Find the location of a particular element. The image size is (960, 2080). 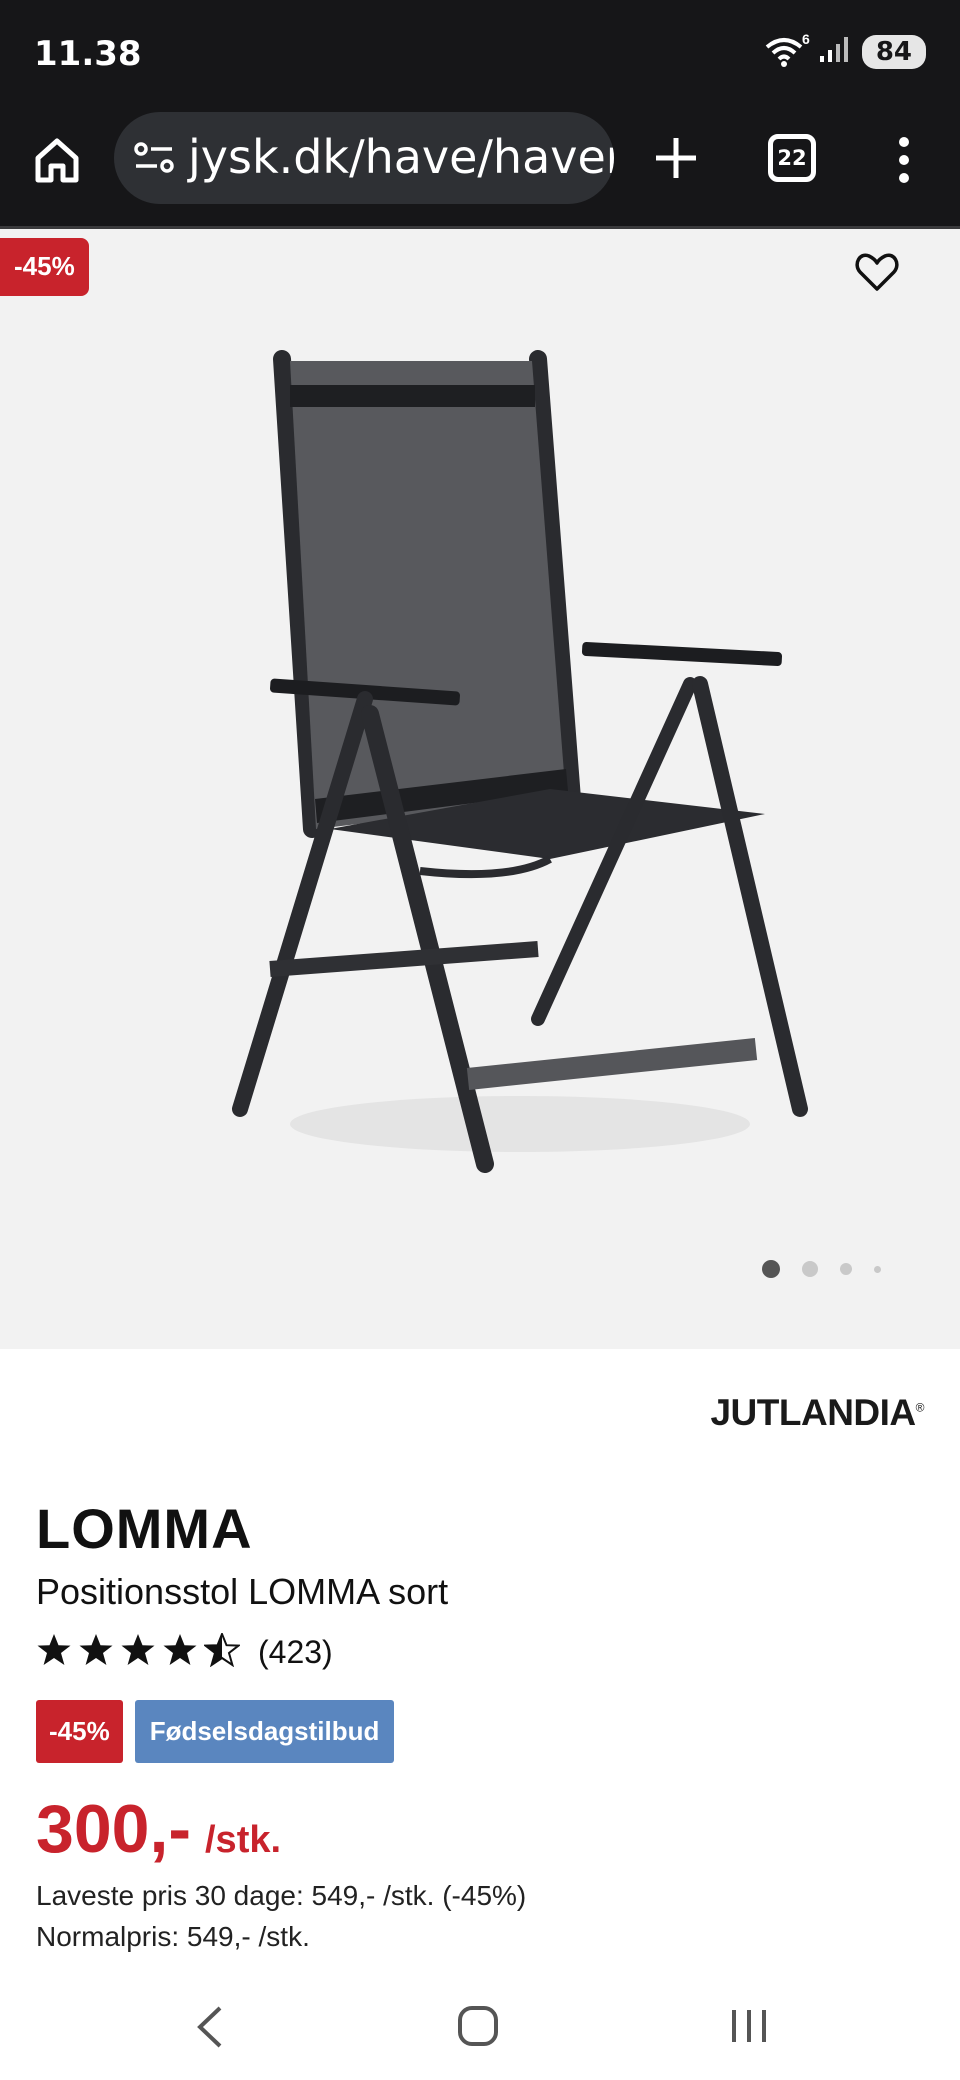

half-star-icon is located at coordinates (222, 1651).